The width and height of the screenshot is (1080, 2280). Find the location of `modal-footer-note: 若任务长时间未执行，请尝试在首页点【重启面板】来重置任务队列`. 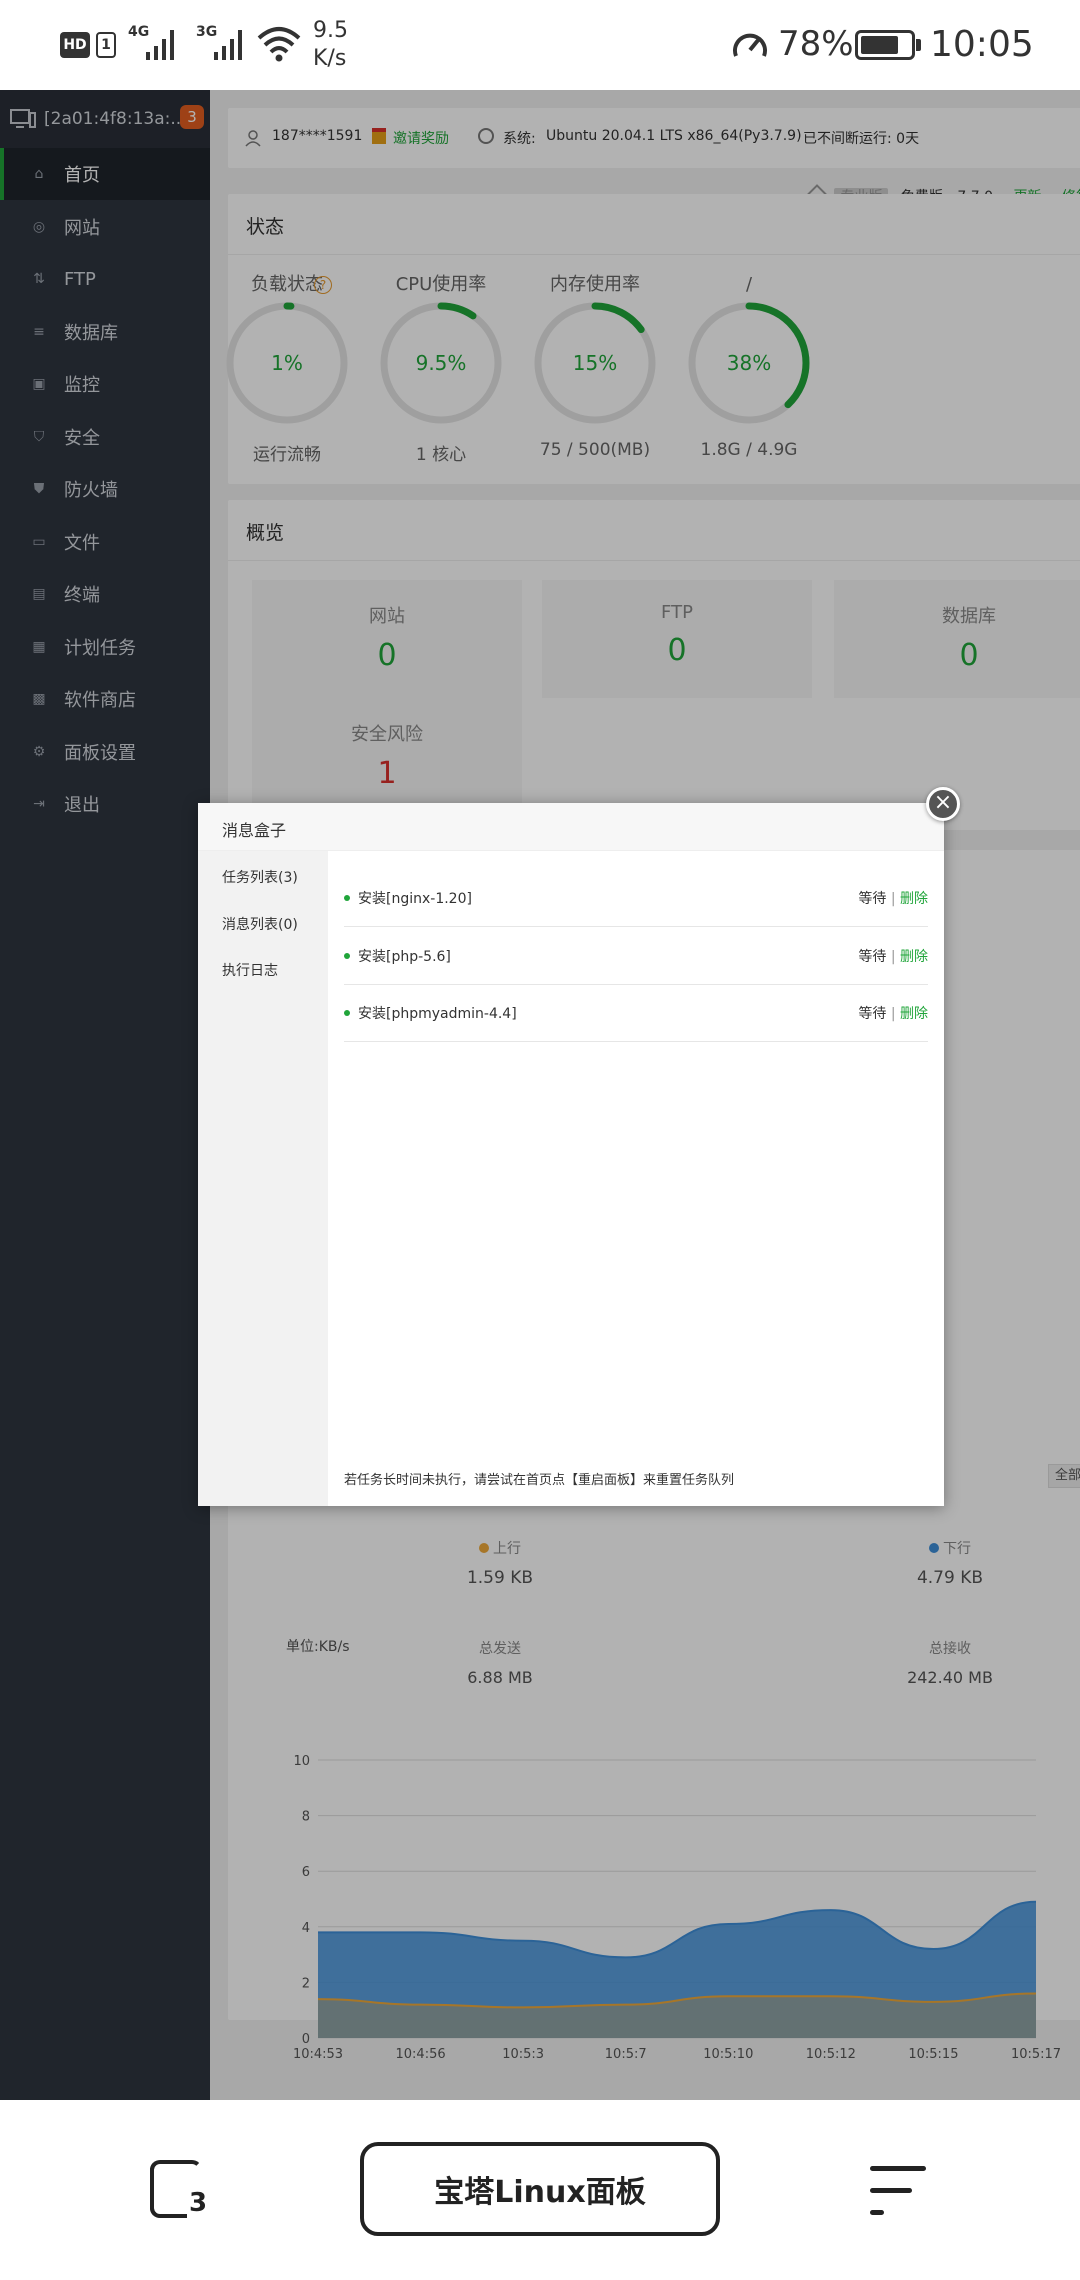

modal-footer-note: 若任务长时间未执行，请尝试在首页点【重启面板】来重置任务队列 is located at coordinates (539, 1480).